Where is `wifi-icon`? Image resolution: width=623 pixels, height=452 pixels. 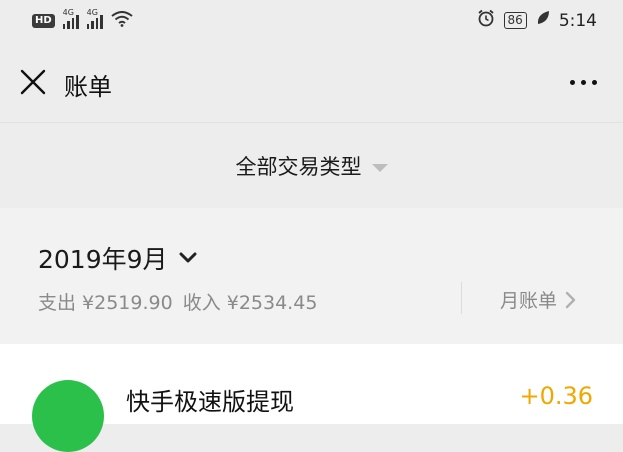
wifi-icon is located at coordinates (122, 21).